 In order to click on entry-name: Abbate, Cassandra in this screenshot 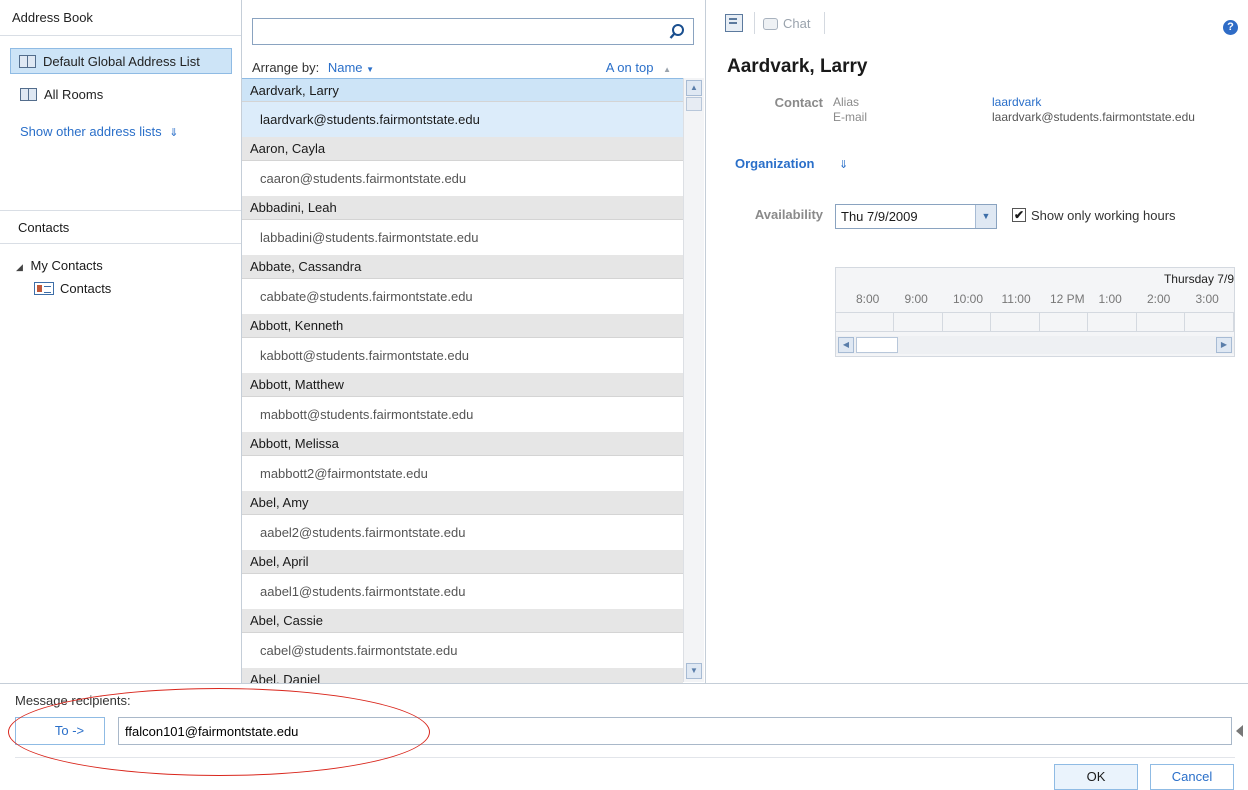, I will do `click(462, 267)`.